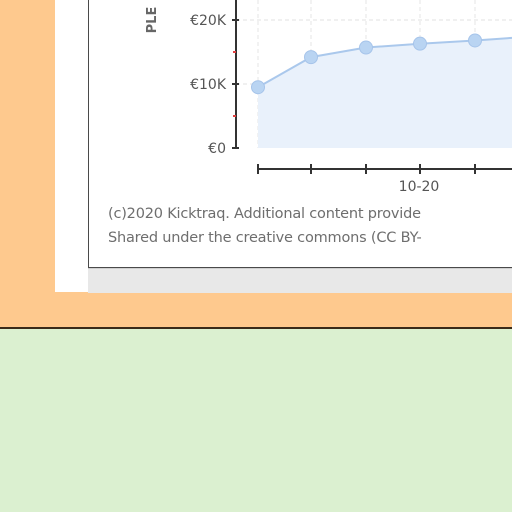 This screenshot has width=512, height=512. I want to click on x-axis: 10-20, so click(384, 179).